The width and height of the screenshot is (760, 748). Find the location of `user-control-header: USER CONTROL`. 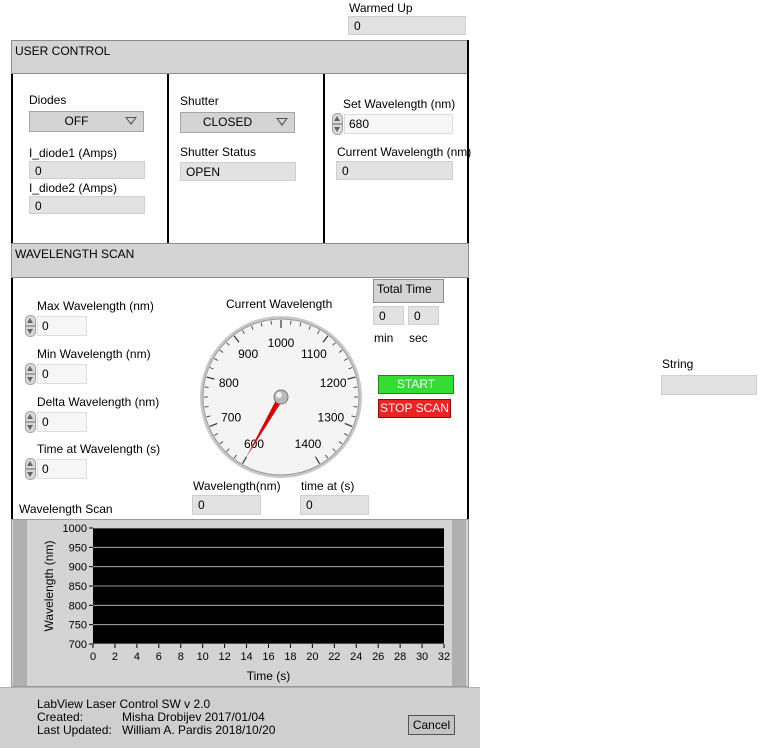

user-control-header: USER CONTROL is located at coordinates (240, 57).